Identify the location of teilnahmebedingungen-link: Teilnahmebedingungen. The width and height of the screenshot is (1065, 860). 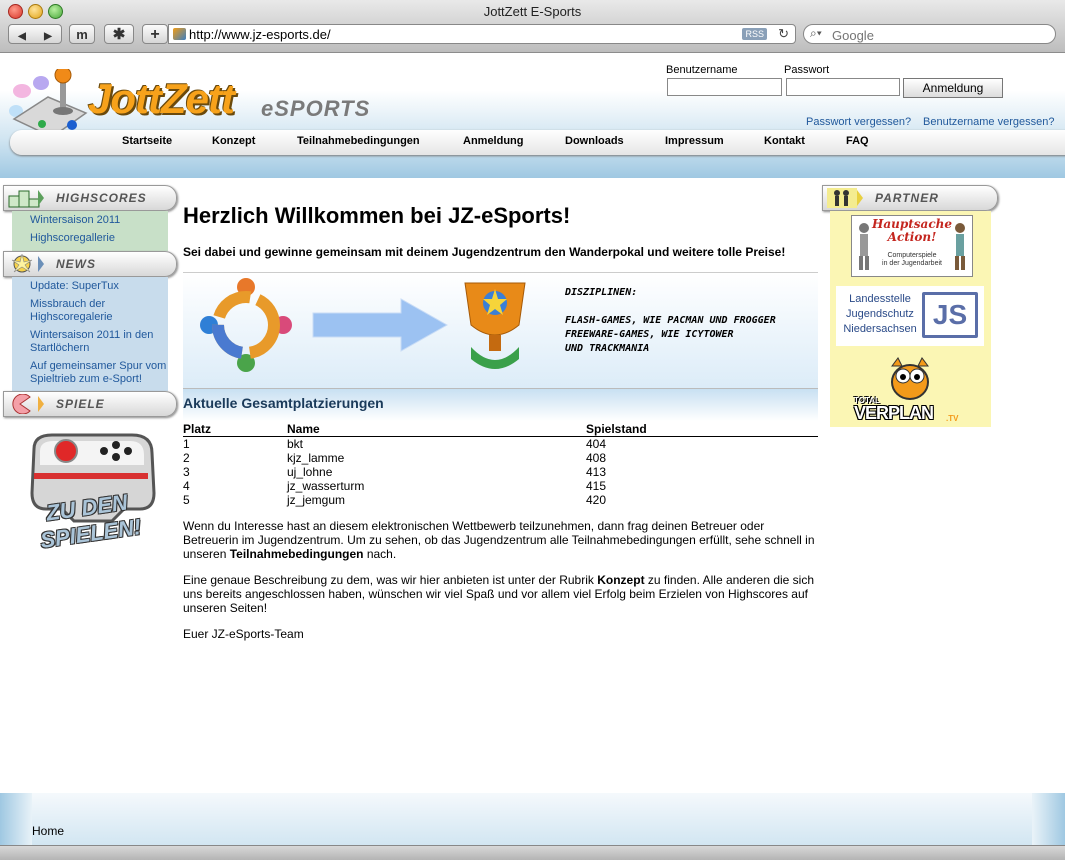
(297, 554).